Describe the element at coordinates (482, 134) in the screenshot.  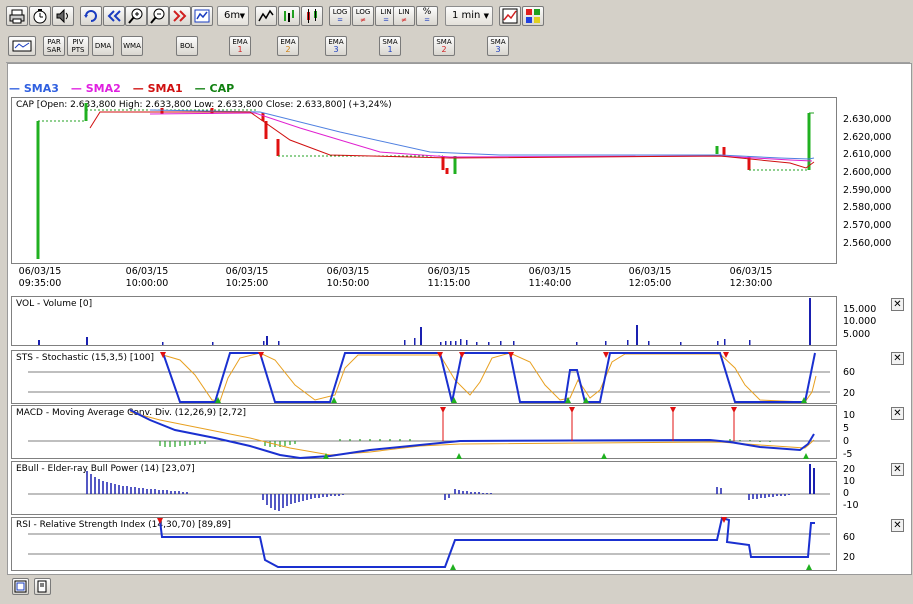
I see `sma3-line` at that location.